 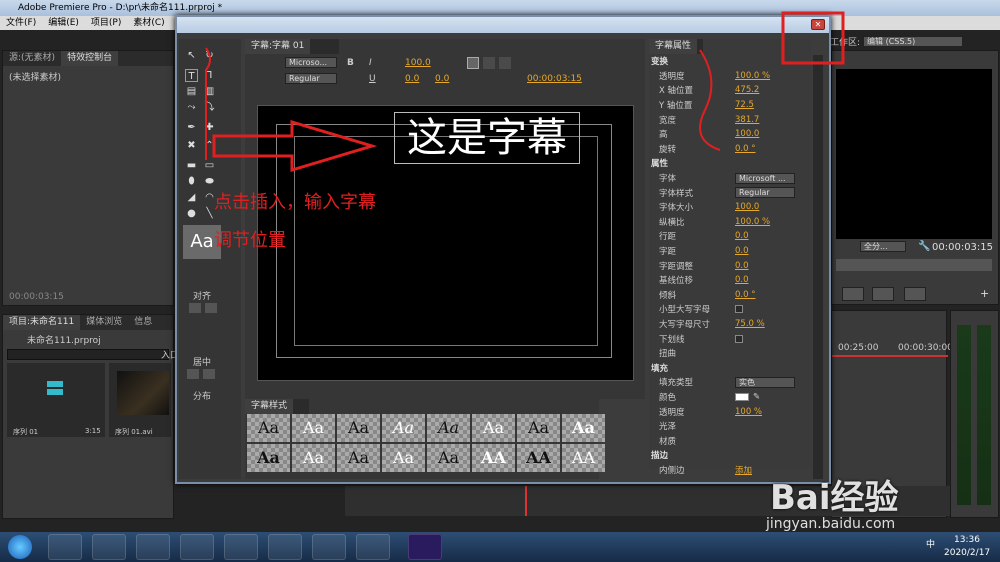 What do you see at coordinates (487, 138) in the screenshot?
I see `title-text-object: 这是字幕` at bounding box center [487, 138].